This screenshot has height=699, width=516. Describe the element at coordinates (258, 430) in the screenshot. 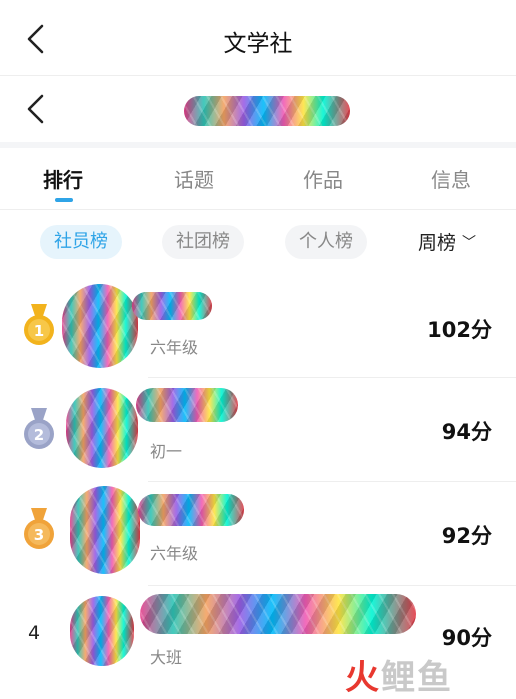

I see `ranking-row: 2 初一 94分` at that location.